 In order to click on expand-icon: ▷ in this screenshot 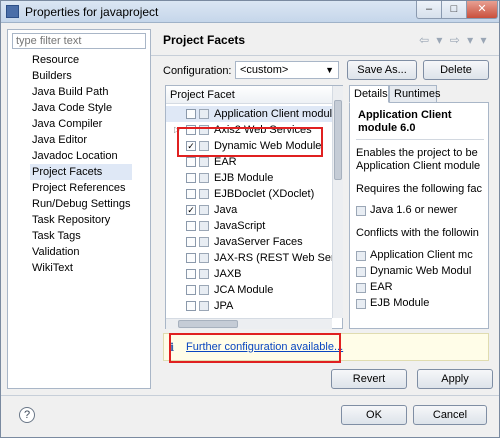, I will do `click(177, 130)`.